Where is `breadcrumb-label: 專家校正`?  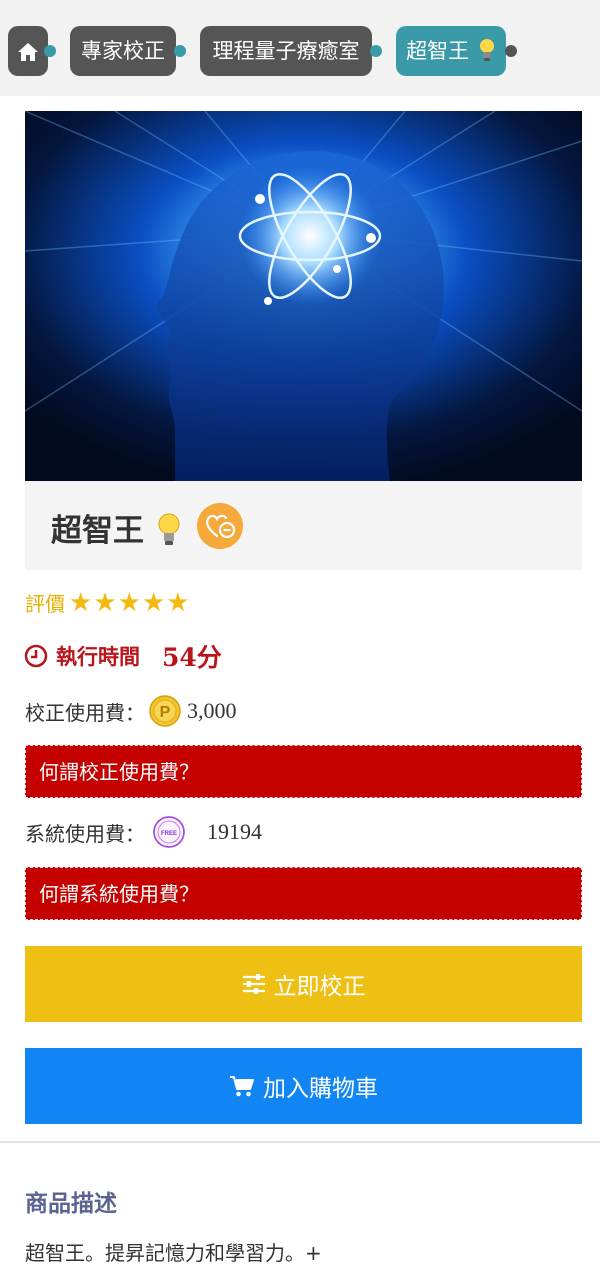
breadcrumb-label: 專家校正 is located at coordinates (123, 51).